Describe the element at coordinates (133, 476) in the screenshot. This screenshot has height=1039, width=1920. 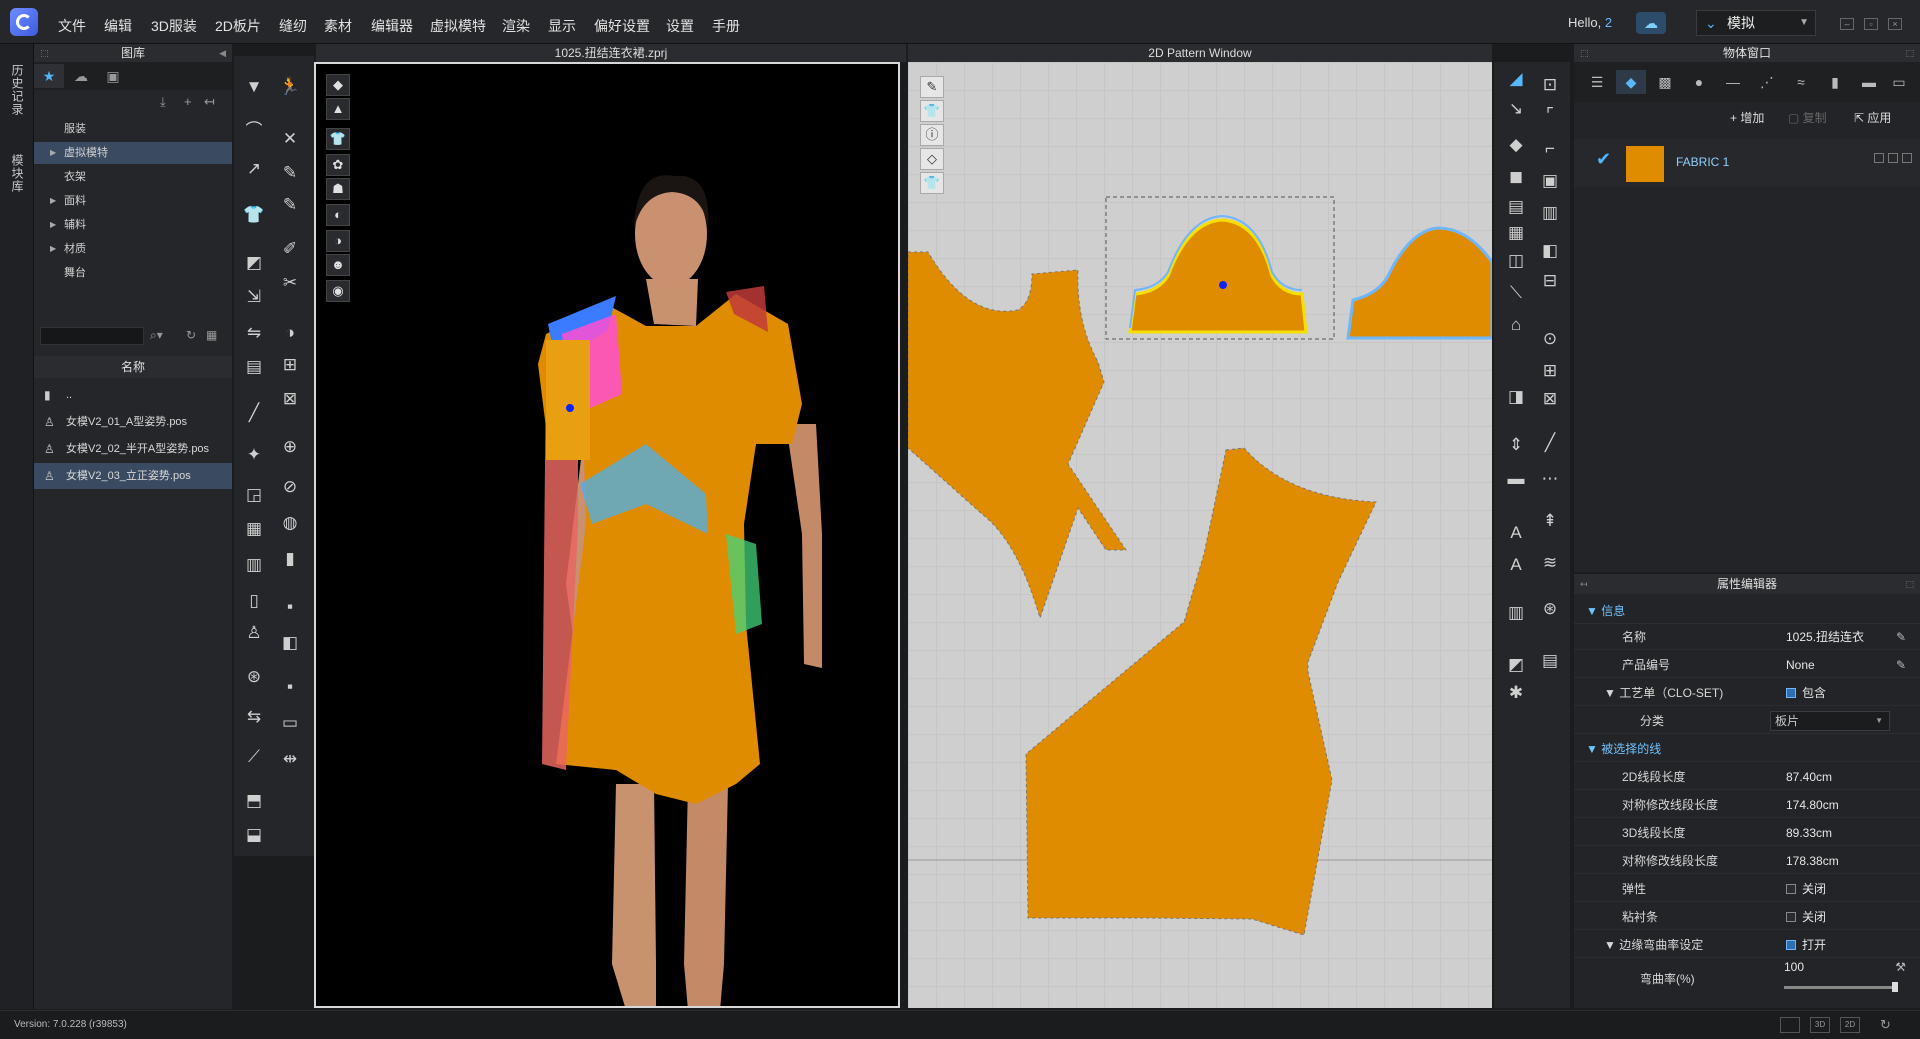
I see `file-item-pose: ♙ 女模V2_03_立正姿势.pos` at that location.